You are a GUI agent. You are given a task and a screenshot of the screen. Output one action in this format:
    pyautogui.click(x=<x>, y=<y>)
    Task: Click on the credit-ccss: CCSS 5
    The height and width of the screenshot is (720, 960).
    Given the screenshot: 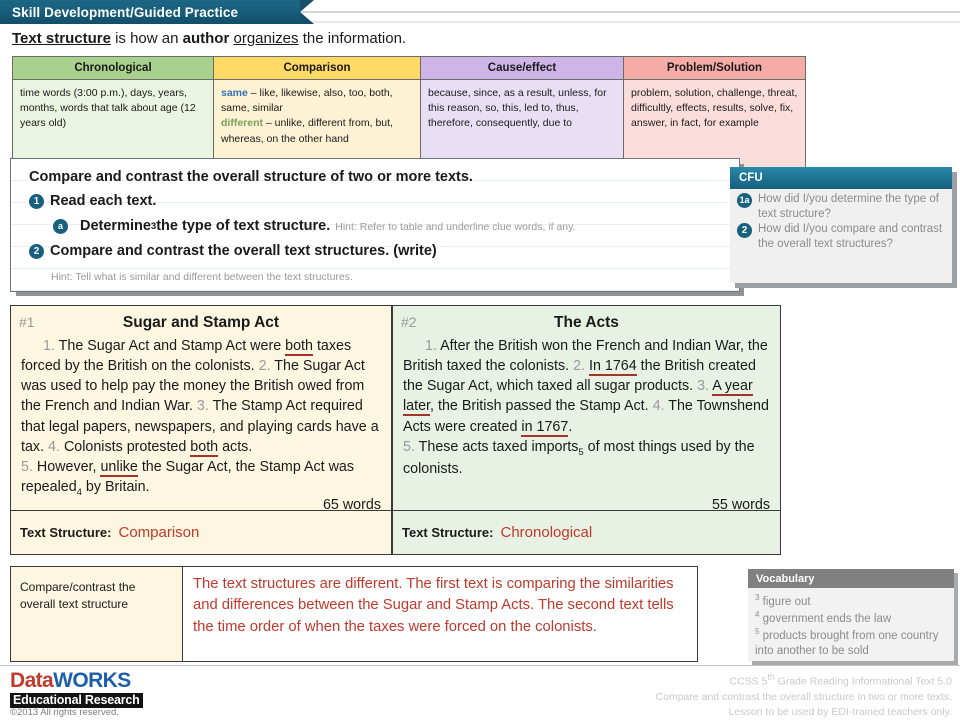 What is the action you would take?
    pyautogui.click(x=748, y=681)
    